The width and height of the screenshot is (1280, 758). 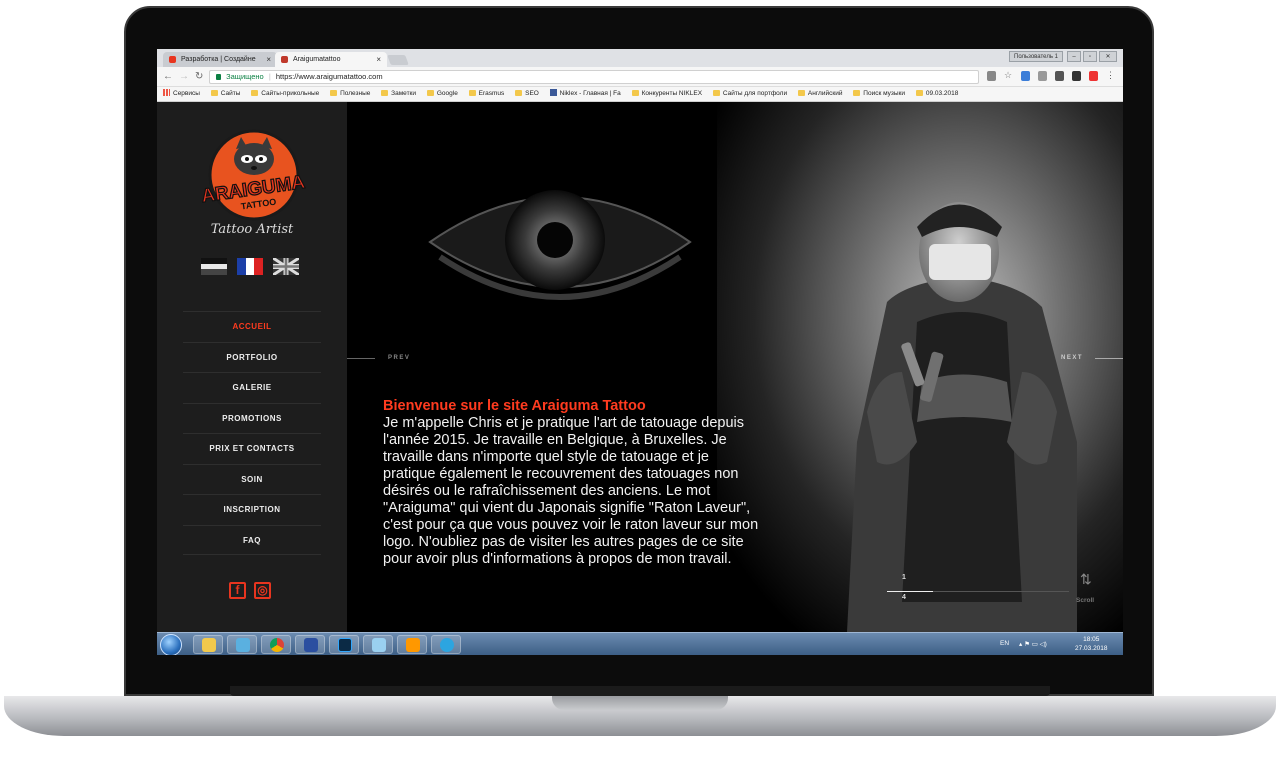 What do you see at coordinates (252, 509) in the screenshot?
I see `nav-item-inscription: INSCRIPTION` at bounding box center [252, 509].